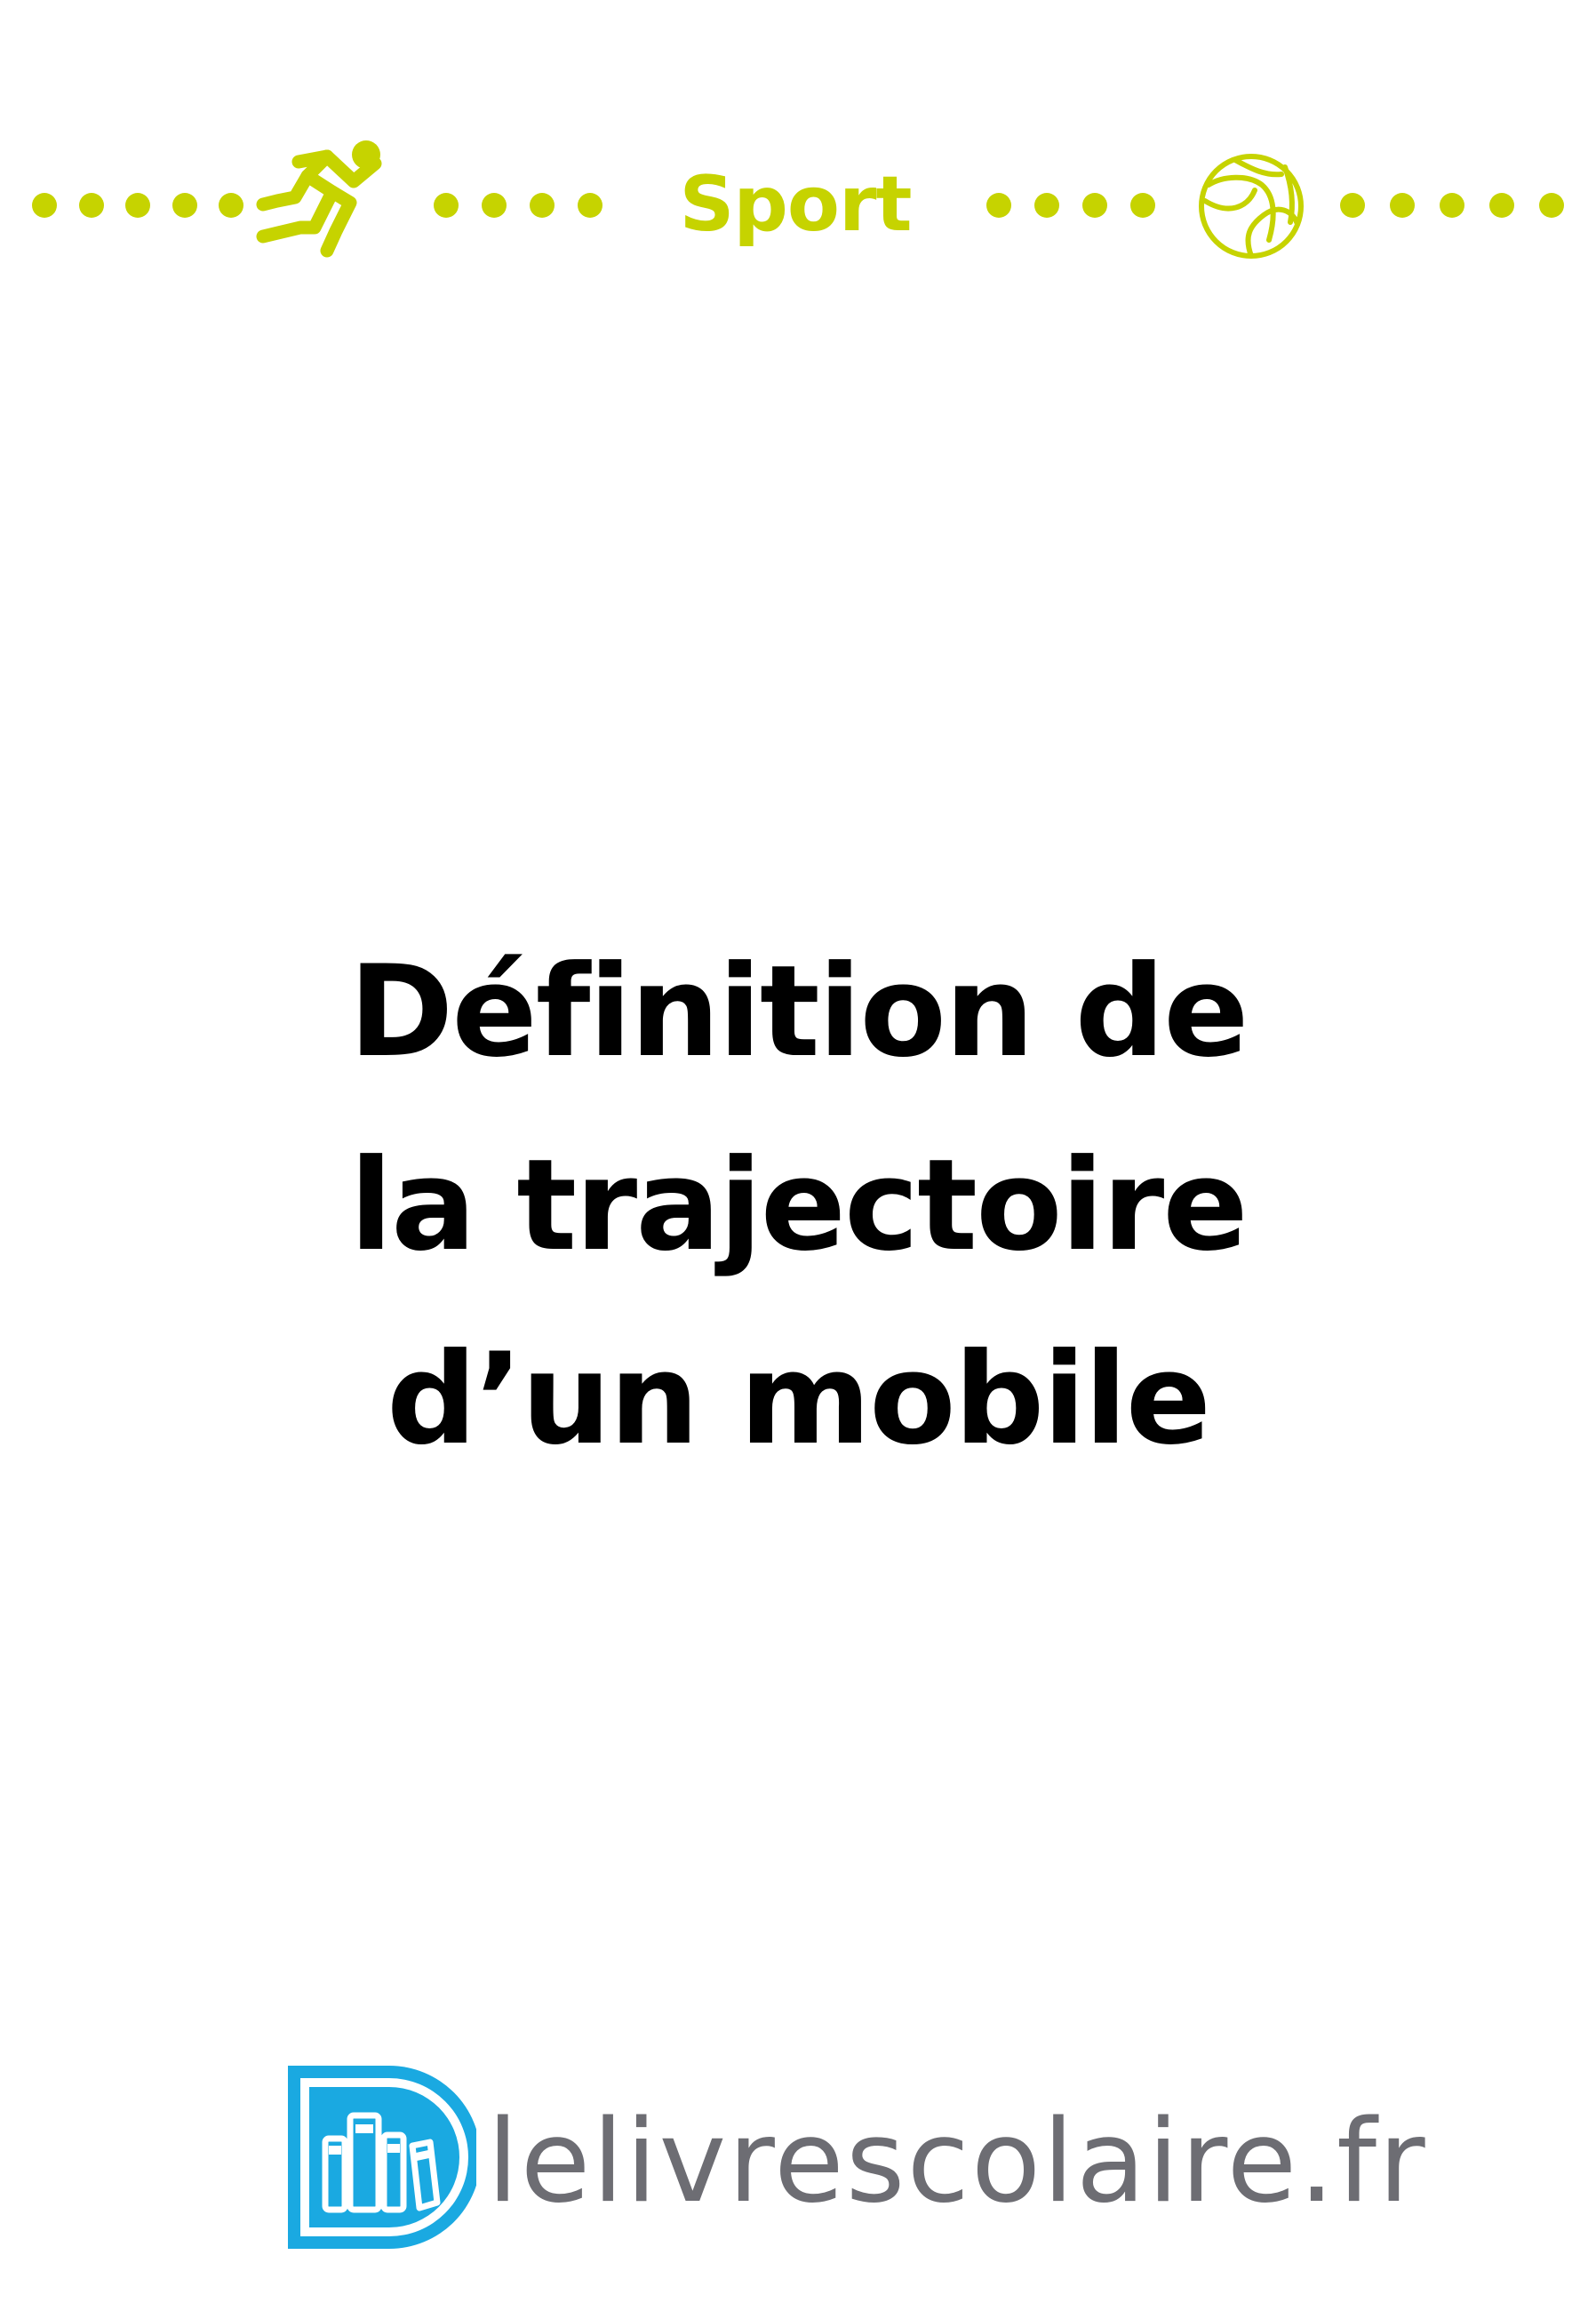 Image resolution: width=1596 pixels, height=2311 pixels. I want to click on dots-right-inner, so click(1070, 205).